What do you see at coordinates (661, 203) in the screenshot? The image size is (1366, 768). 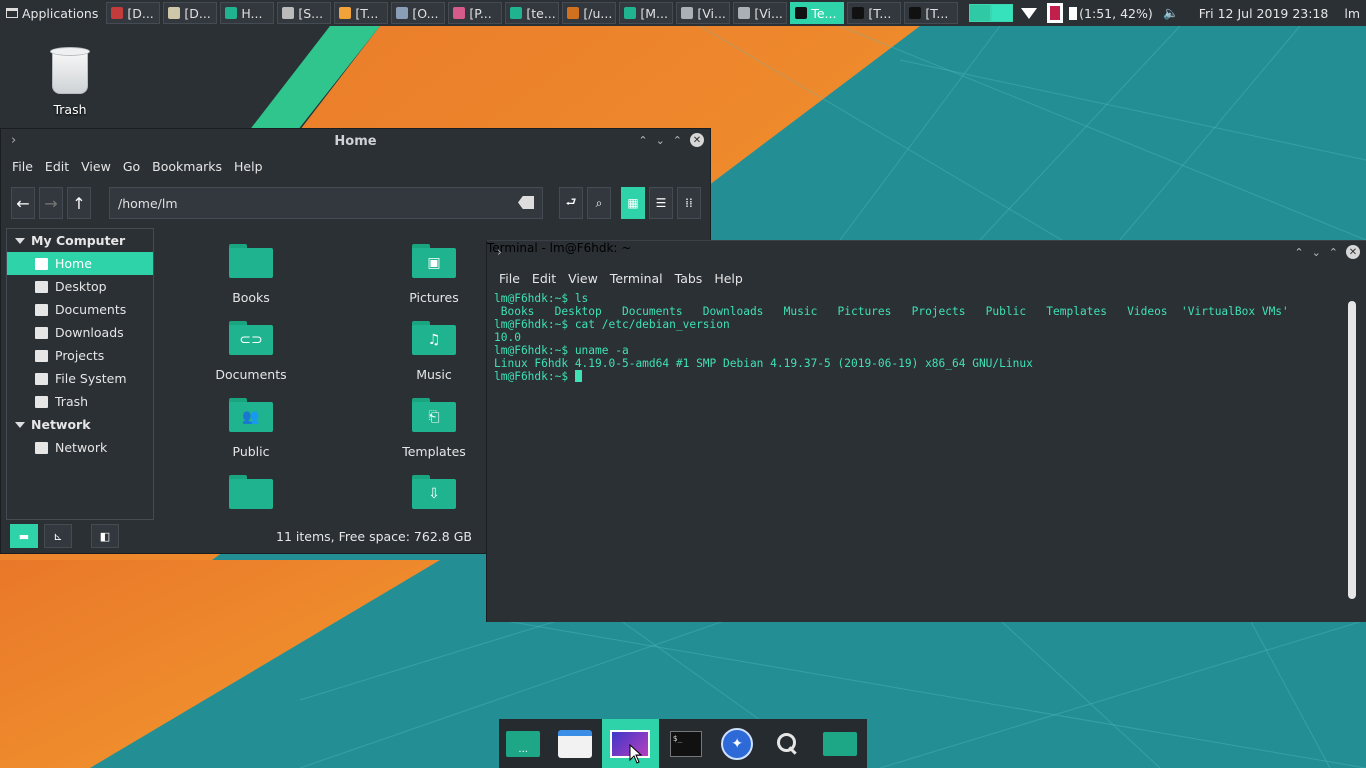 I see `list-view-button: ☰` at bounding box center [661, 203].